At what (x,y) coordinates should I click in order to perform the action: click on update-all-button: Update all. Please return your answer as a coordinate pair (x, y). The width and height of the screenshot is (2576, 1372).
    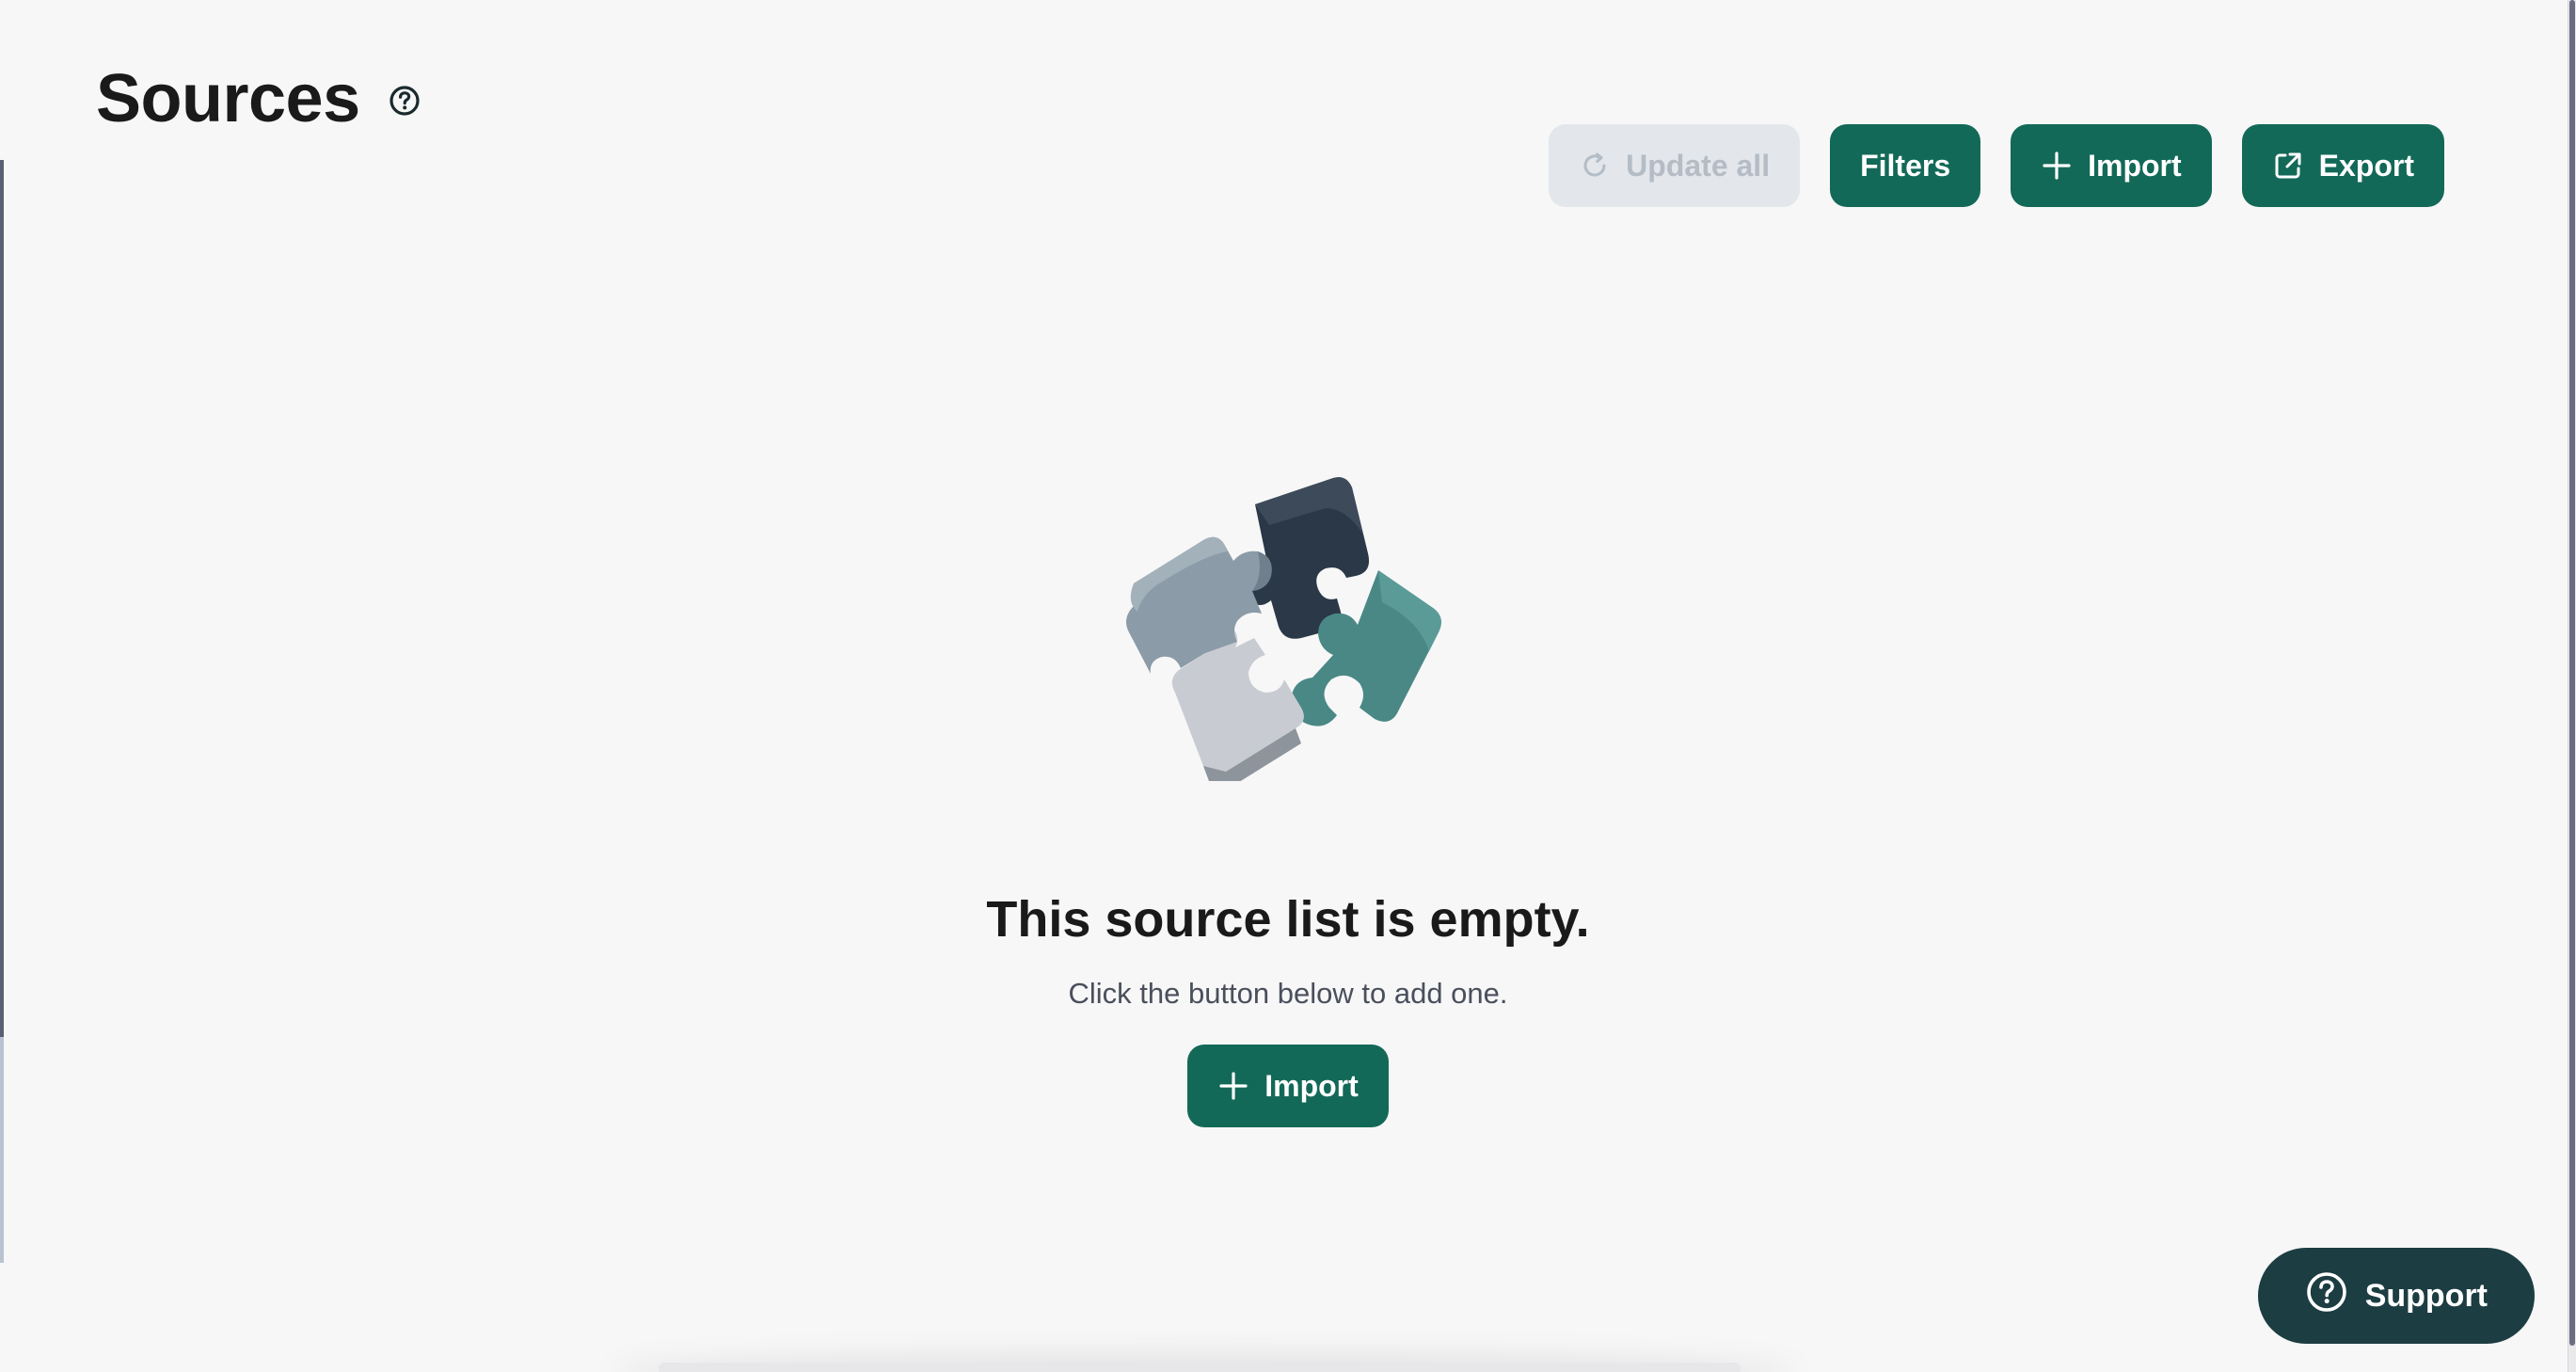
    Looking at the image, I should click on (1675, 165).